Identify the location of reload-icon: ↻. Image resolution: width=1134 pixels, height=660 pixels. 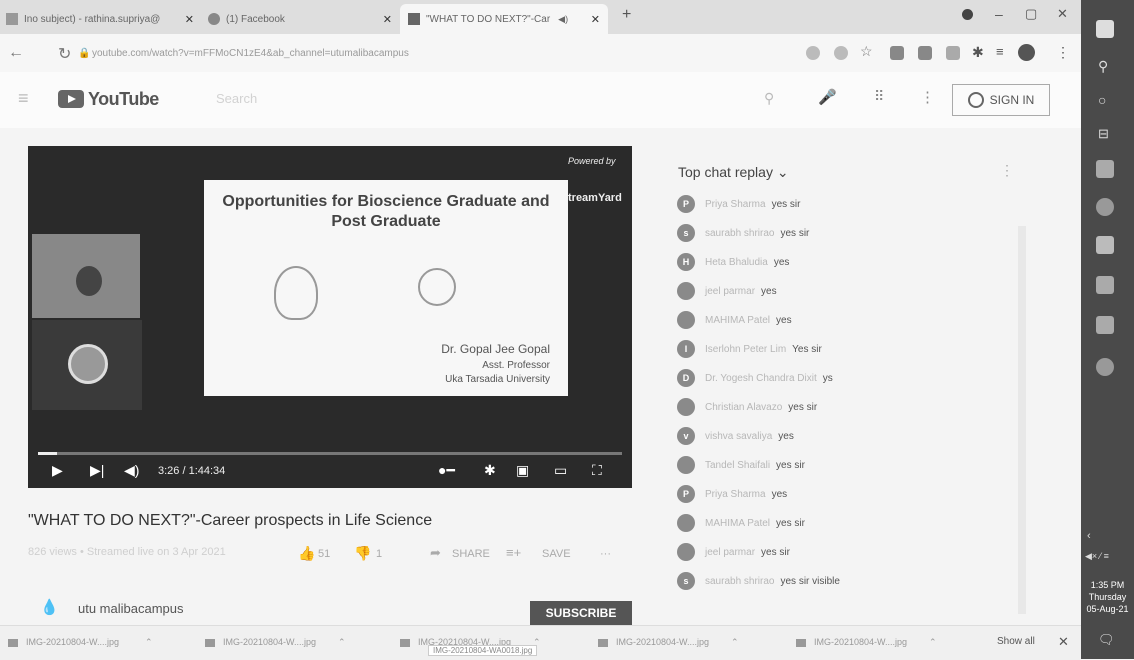
(64, 54).